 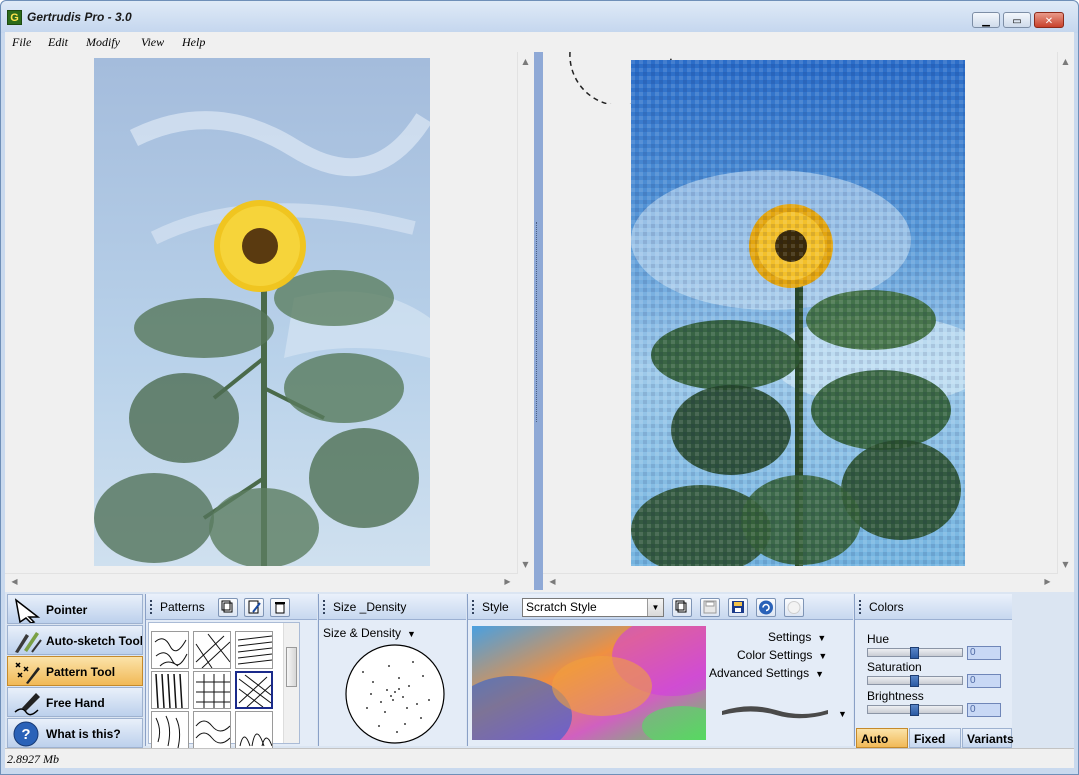 I want to click on patterns-scrollbar, so click(x=291, y=683).